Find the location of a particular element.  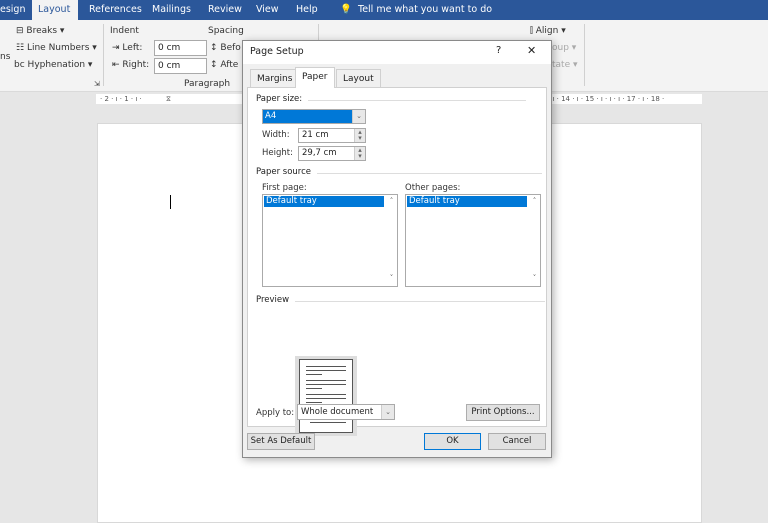

indent-marker-icon: ⧖ is located at coordinates (168, 99).